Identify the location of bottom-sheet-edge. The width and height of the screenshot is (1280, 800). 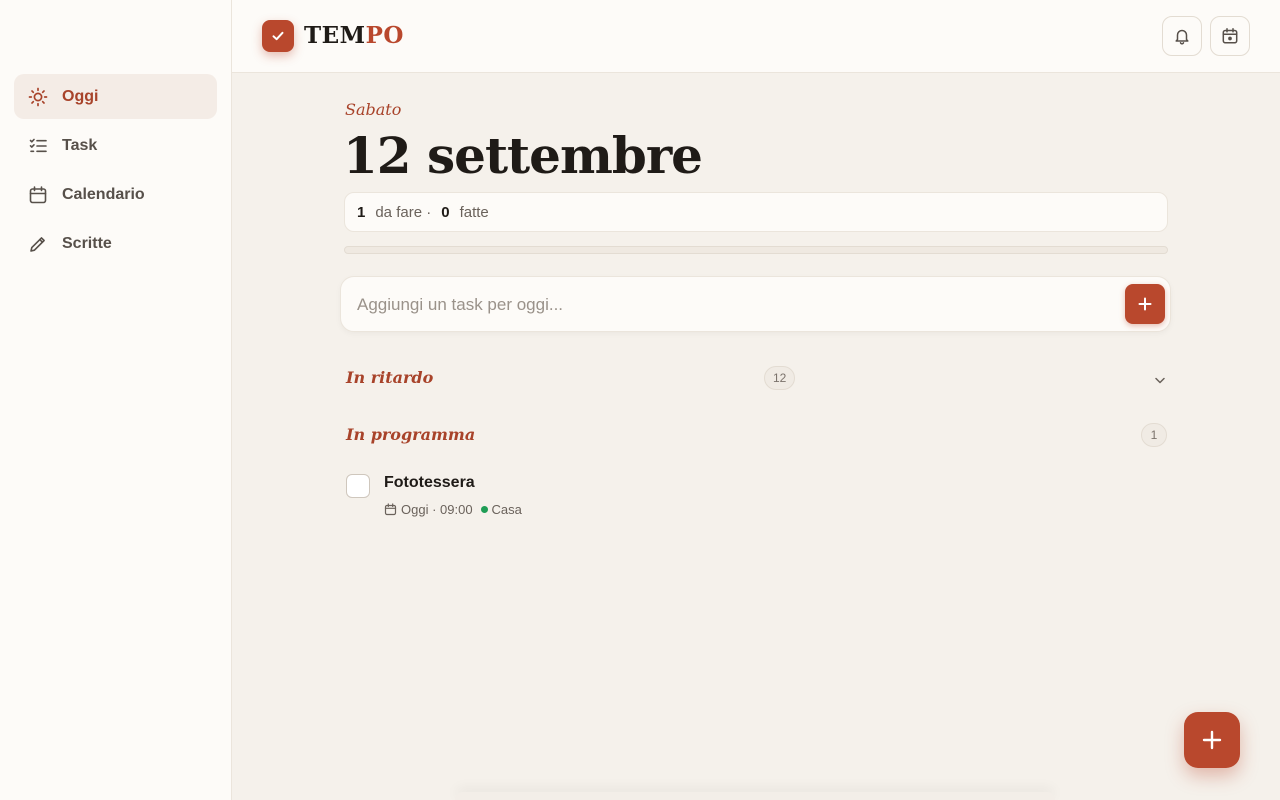
(755, 796).